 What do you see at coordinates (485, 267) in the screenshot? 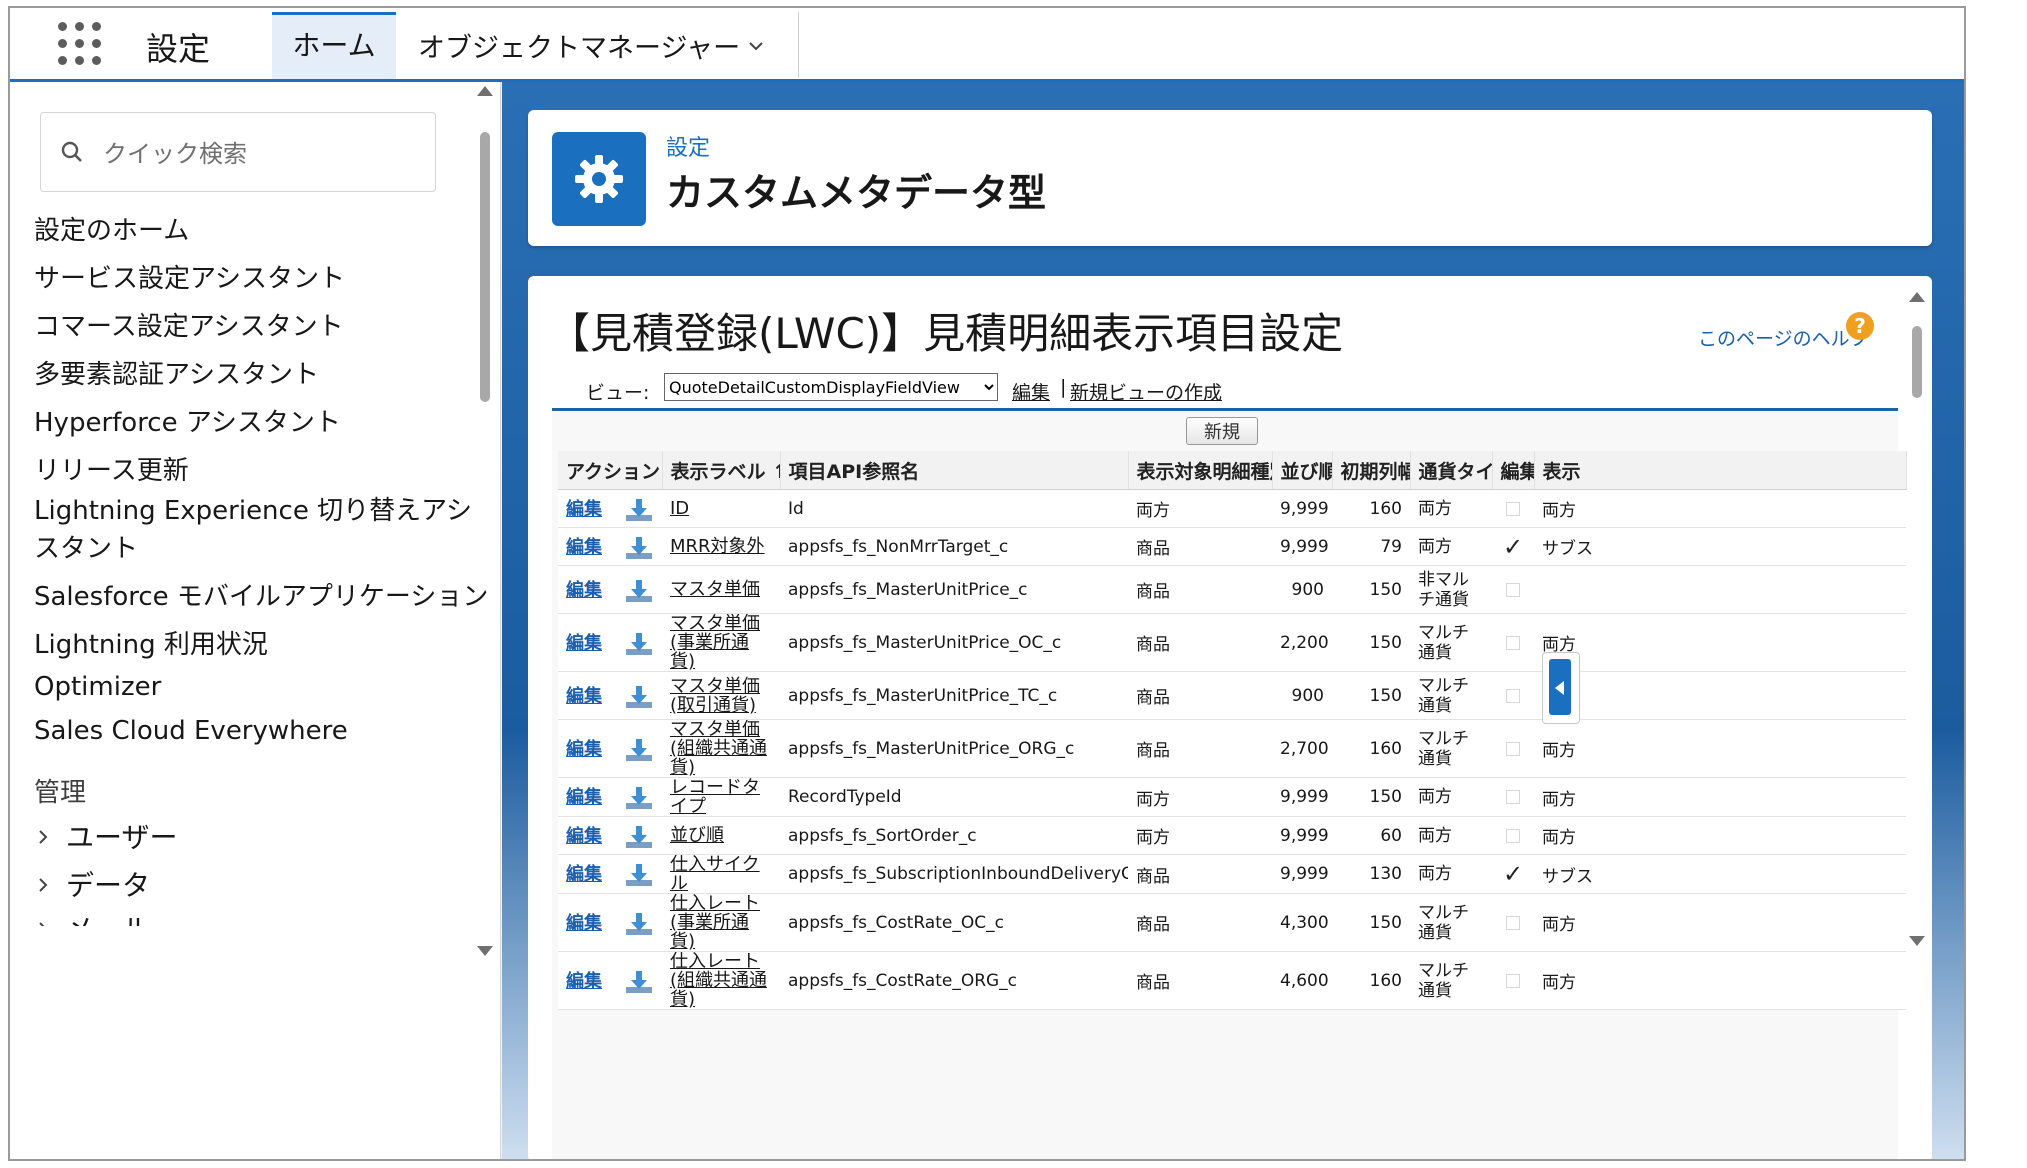
I see `sidebar-scroll-thumb` at bounding box center [485, 267].